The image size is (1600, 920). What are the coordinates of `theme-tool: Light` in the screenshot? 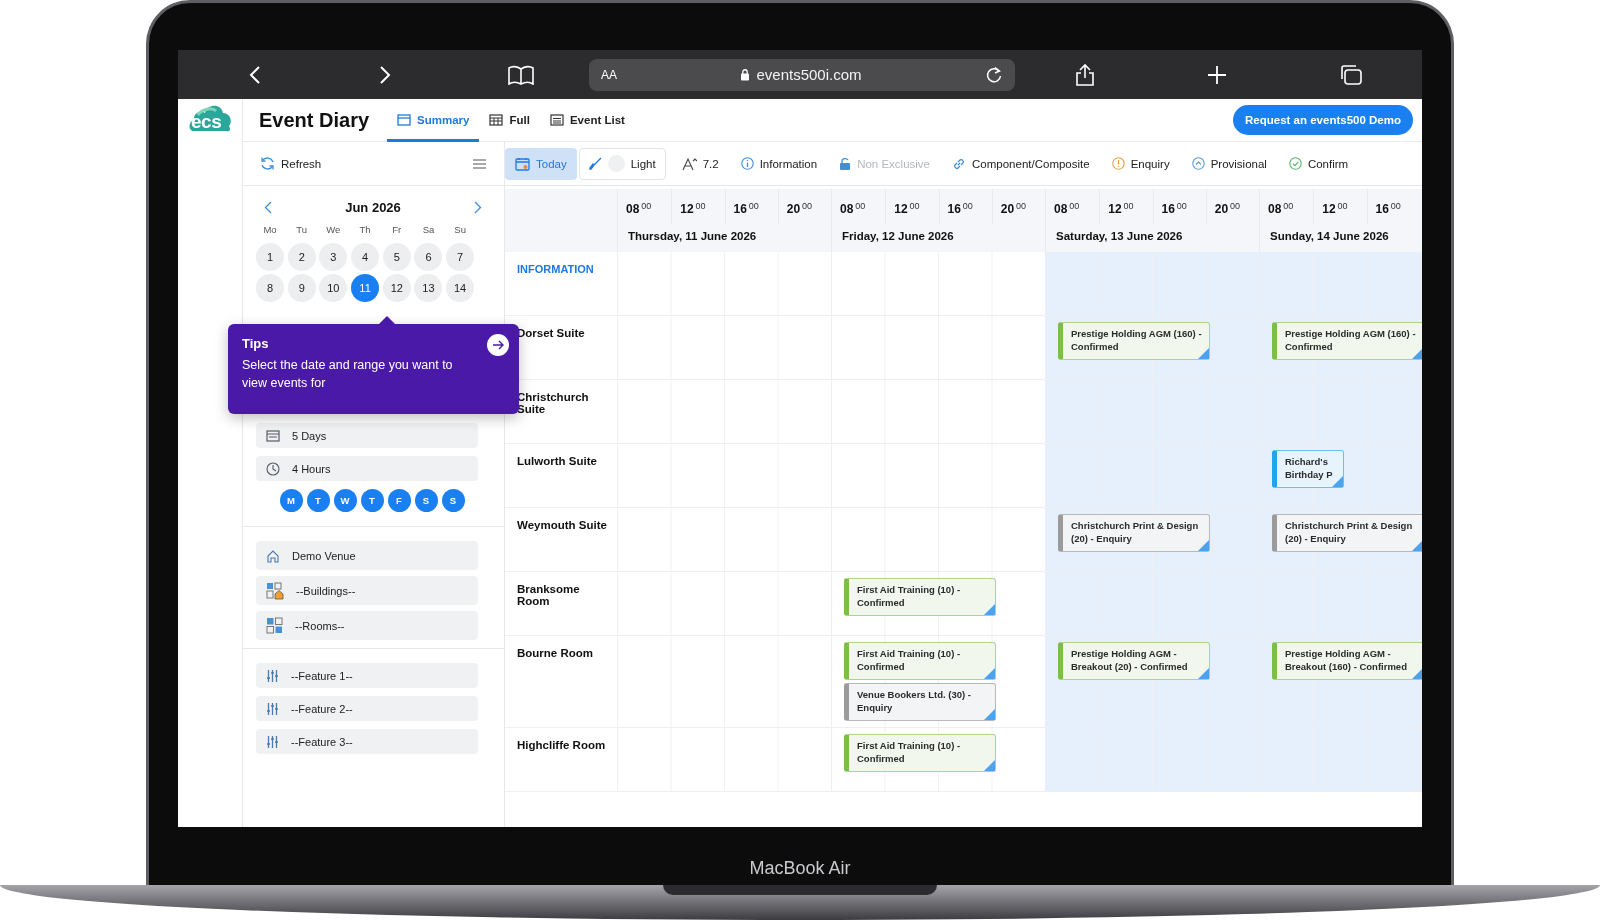 It's located at (622, 163).